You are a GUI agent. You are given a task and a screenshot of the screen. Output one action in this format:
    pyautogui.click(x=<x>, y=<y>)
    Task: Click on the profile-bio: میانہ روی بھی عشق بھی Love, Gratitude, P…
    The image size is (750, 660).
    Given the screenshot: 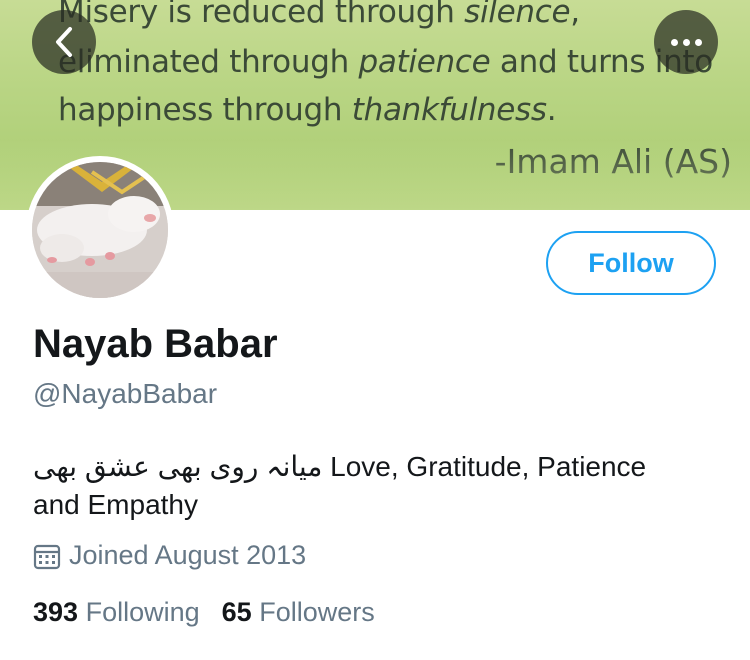 What is the action you would take?
    pyautogui.click(x=378, y=486)
    